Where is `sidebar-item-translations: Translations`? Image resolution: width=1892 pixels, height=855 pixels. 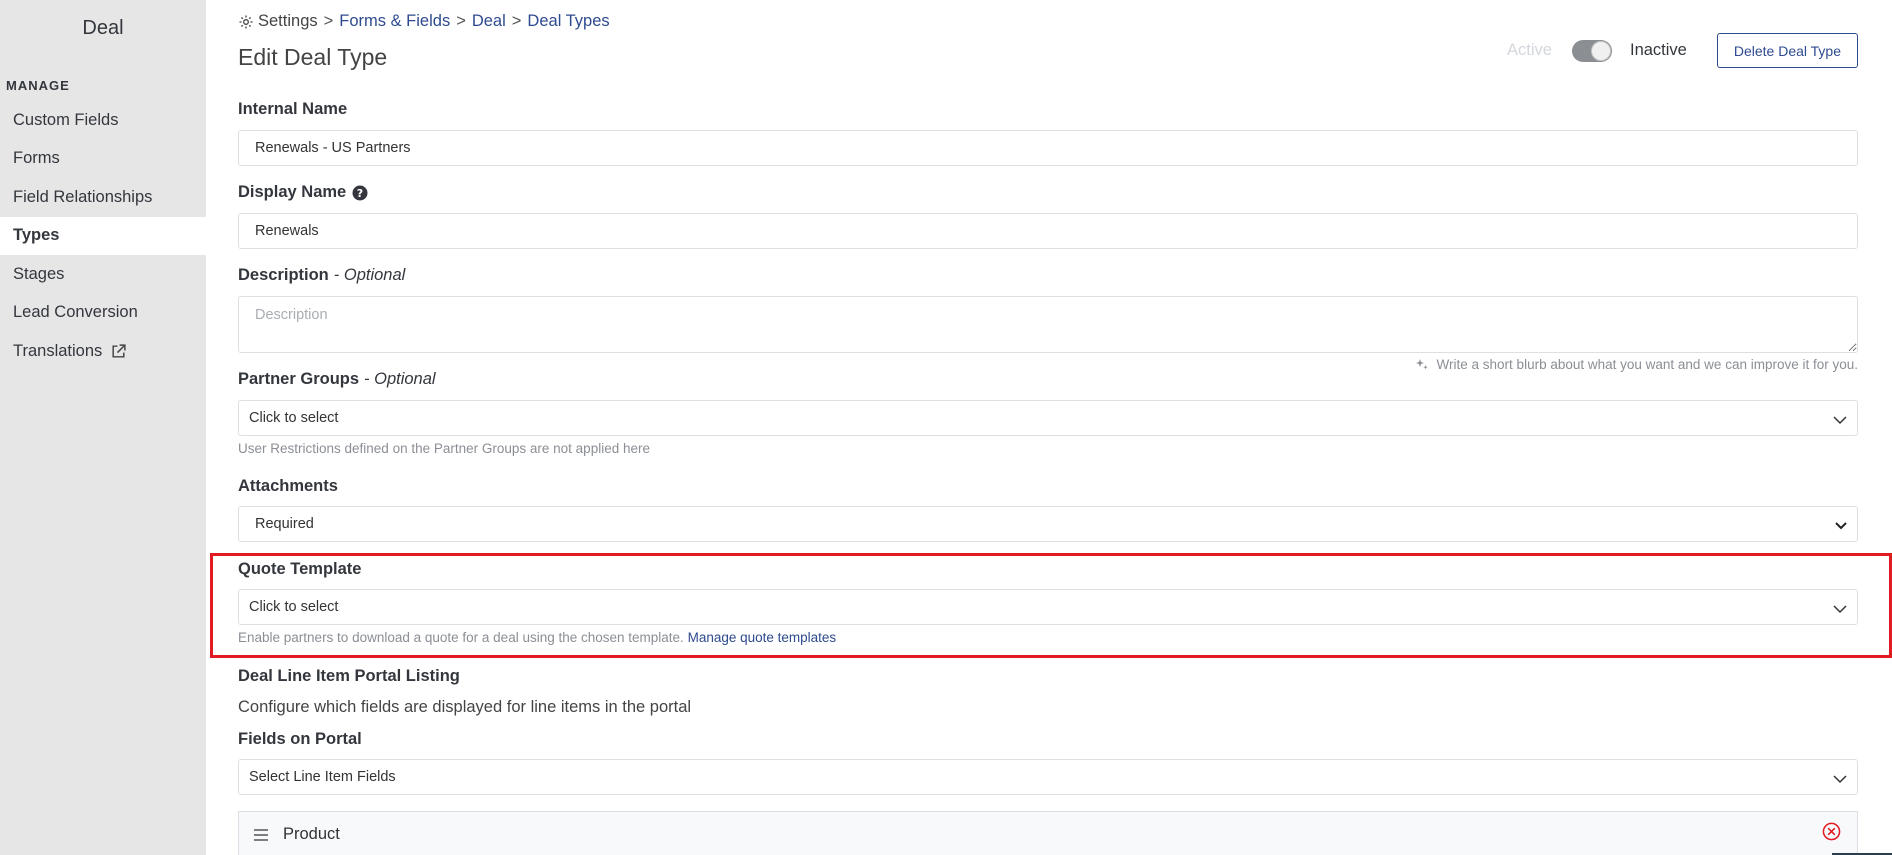
sidebar-item-translations: Translations is located at coordinates (103, 351).